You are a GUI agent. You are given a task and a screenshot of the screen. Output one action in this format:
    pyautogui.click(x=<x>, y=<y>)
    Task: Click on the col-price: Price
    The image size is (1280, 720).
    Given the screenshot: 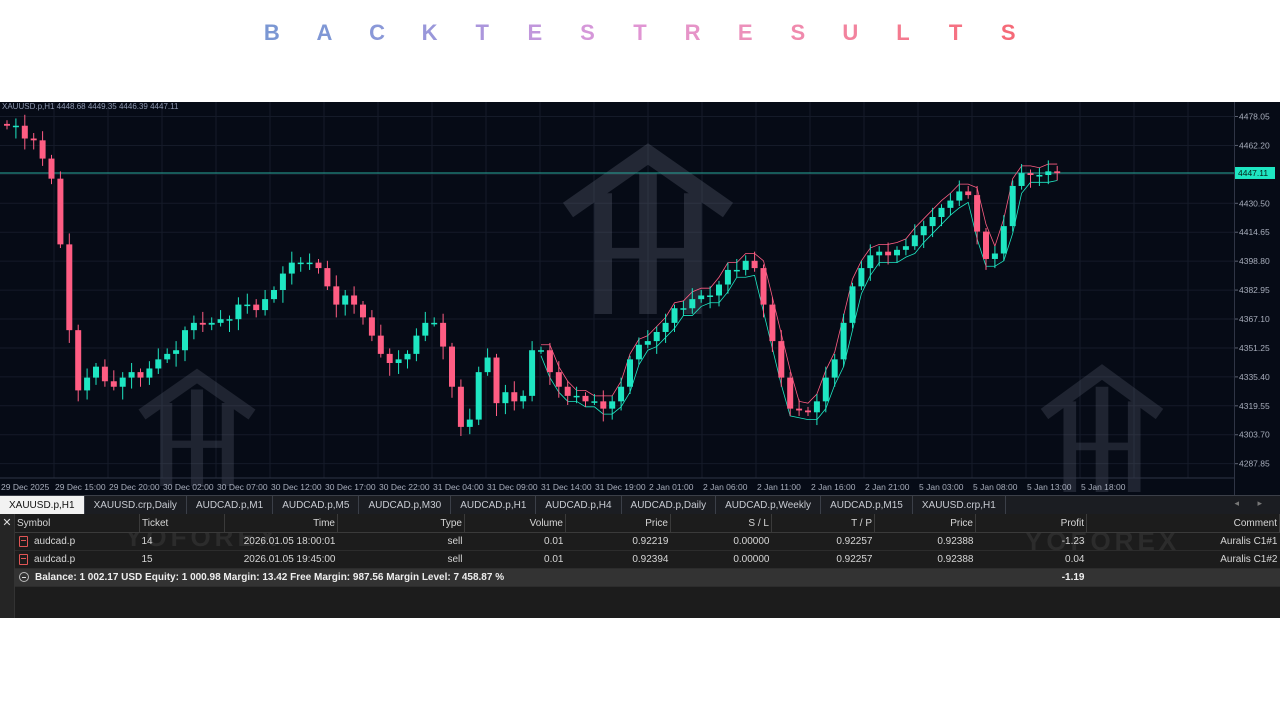 What is the action you would take?
    pyautogui.click(x=618, y=523)
    